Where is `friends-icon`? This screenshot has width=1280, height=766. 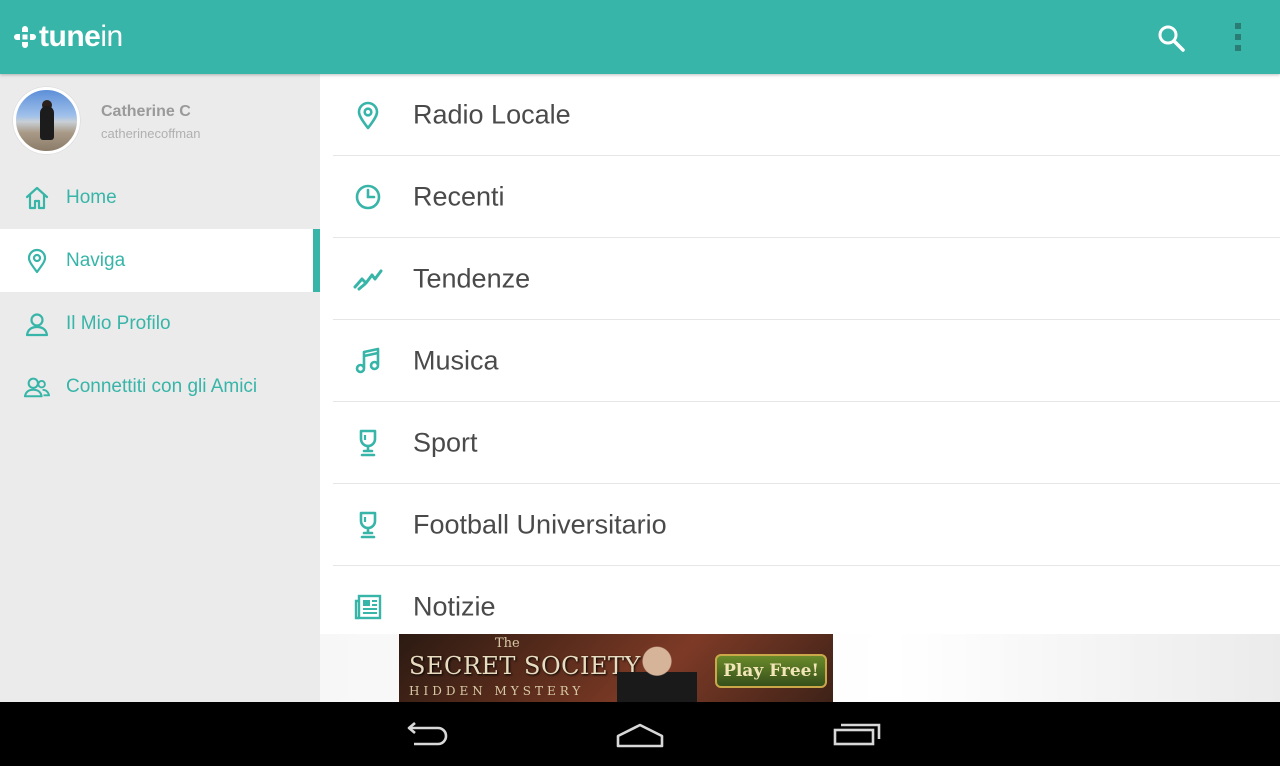 friends-icon is located at coordinates (37, 387).